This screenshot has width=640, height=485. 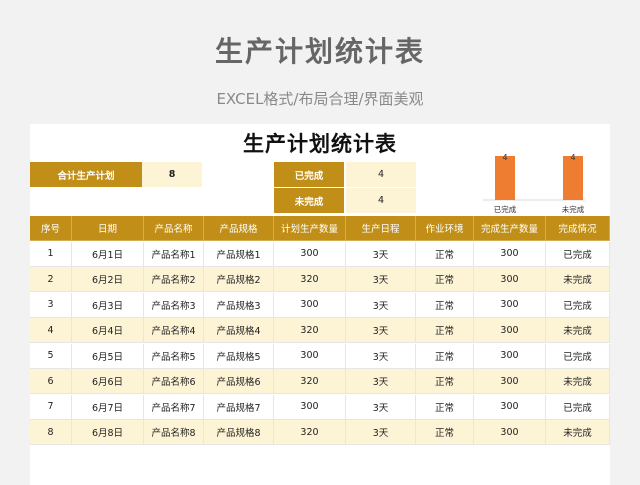 I want to click on undone-value: 4, so click(x=381, y=200).